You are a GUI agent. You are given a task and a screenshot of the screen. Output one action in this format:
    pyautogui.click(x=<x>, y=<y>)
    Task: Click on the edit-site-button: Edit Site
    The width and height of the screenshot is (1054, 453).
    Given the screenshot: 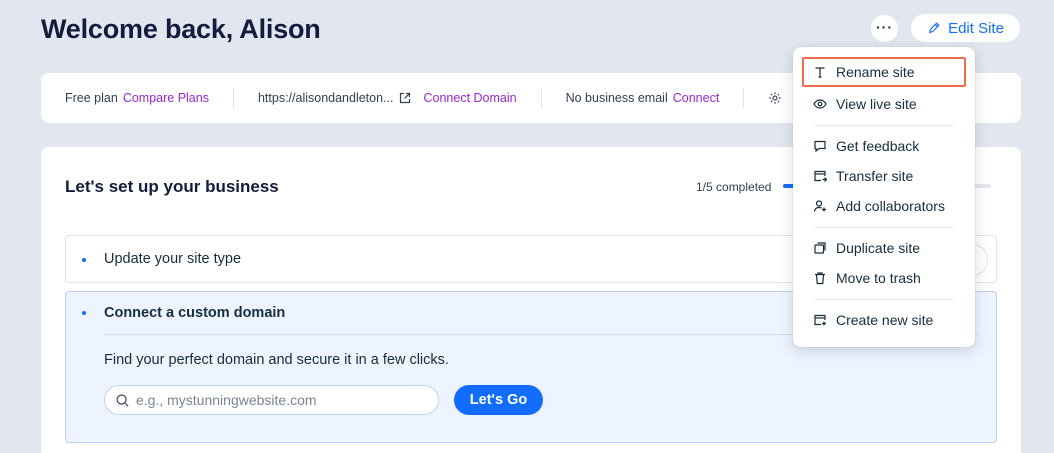 What is the action you would take?
    pyautogui.click(x=965, y=28)
    